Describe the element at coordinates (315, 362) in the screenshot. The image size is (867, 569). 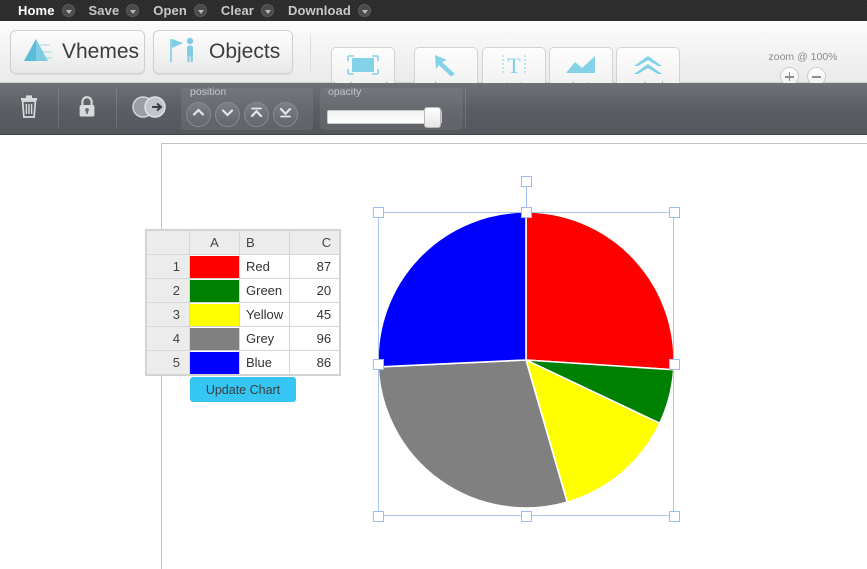
I see `cell-value-5: 86` at that location.